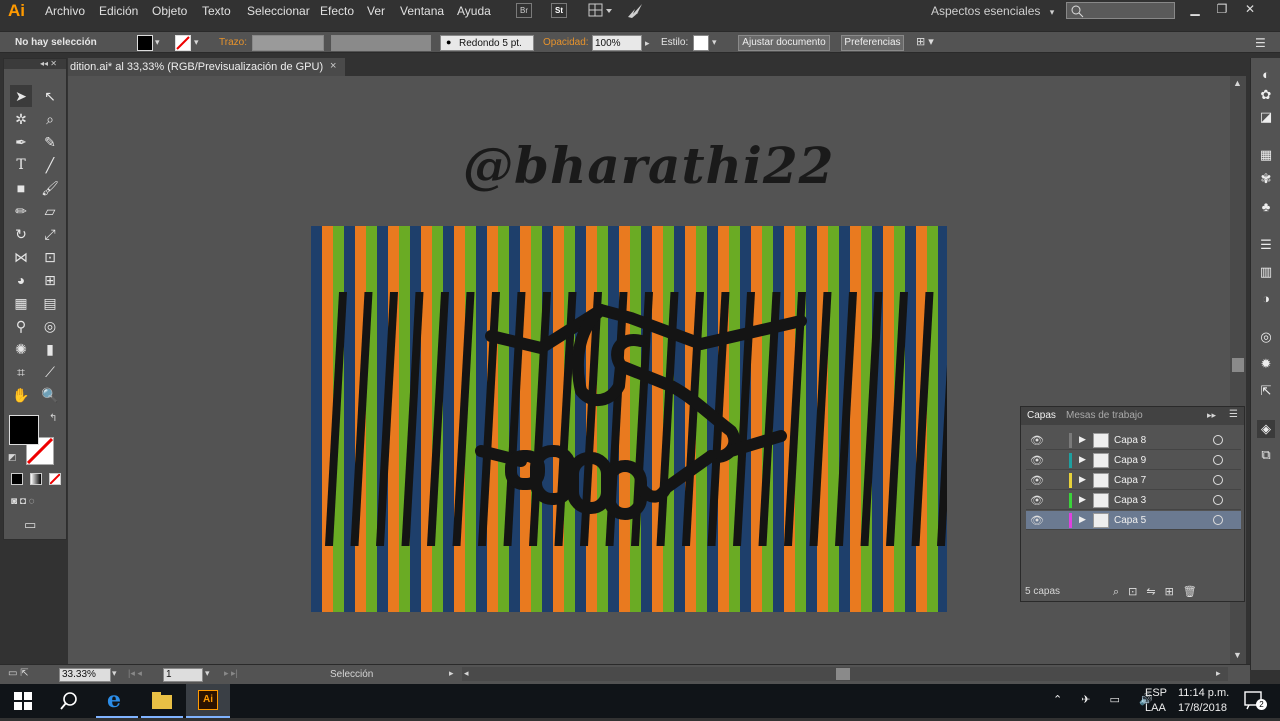 This screenshot has width=1280, height=721. What do you see at coordinates (21, 211) in the screenshot?
I see `pencil-tool-icon: ✏` at bounding box center [21, 211].